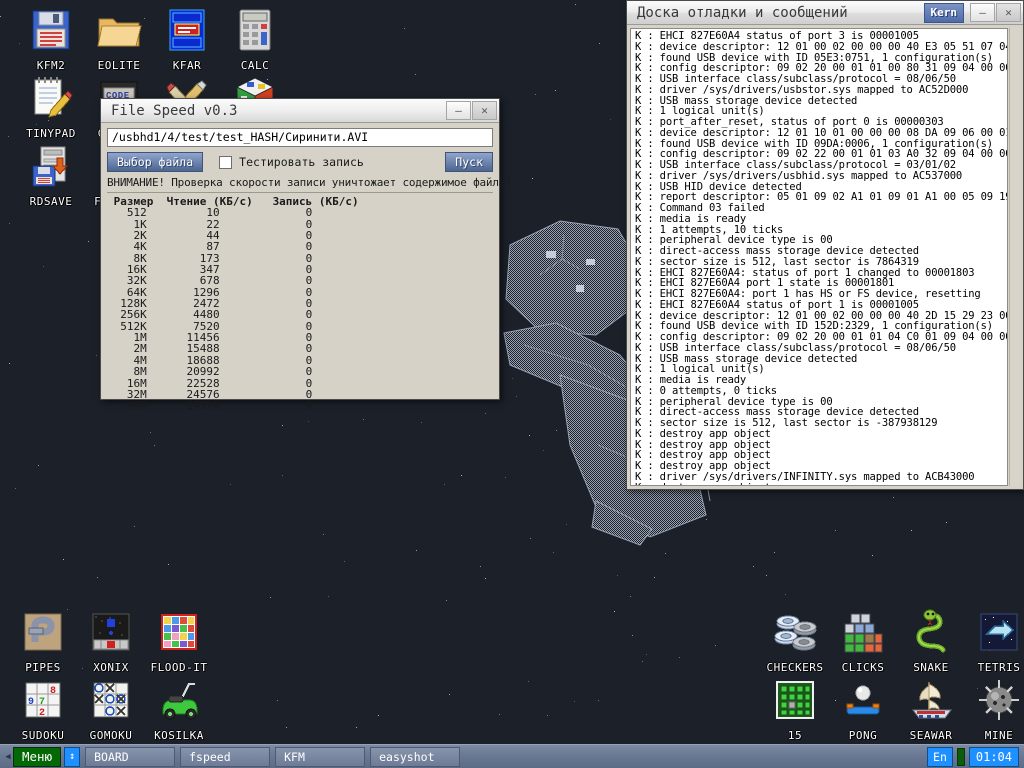  I want to click on xonix-game-icon, so click(111, 632).